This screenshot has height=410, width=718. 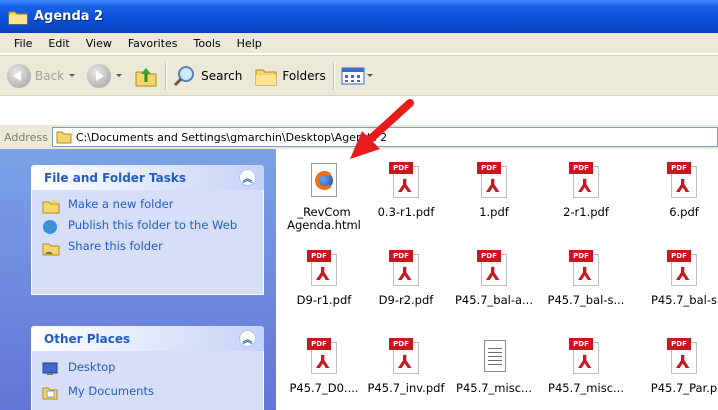 What do you see at coordinates (382, 129) in the screenshot?
I see `red-arrow-annotation` at bounding box center [382, 129].